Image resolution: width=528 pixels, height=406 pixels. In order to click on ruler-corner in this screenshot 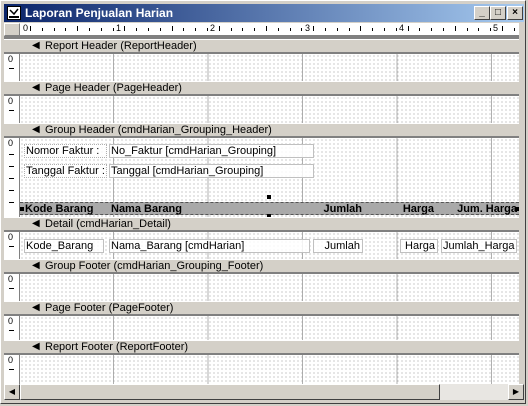, I will do `click(12, 29)`.